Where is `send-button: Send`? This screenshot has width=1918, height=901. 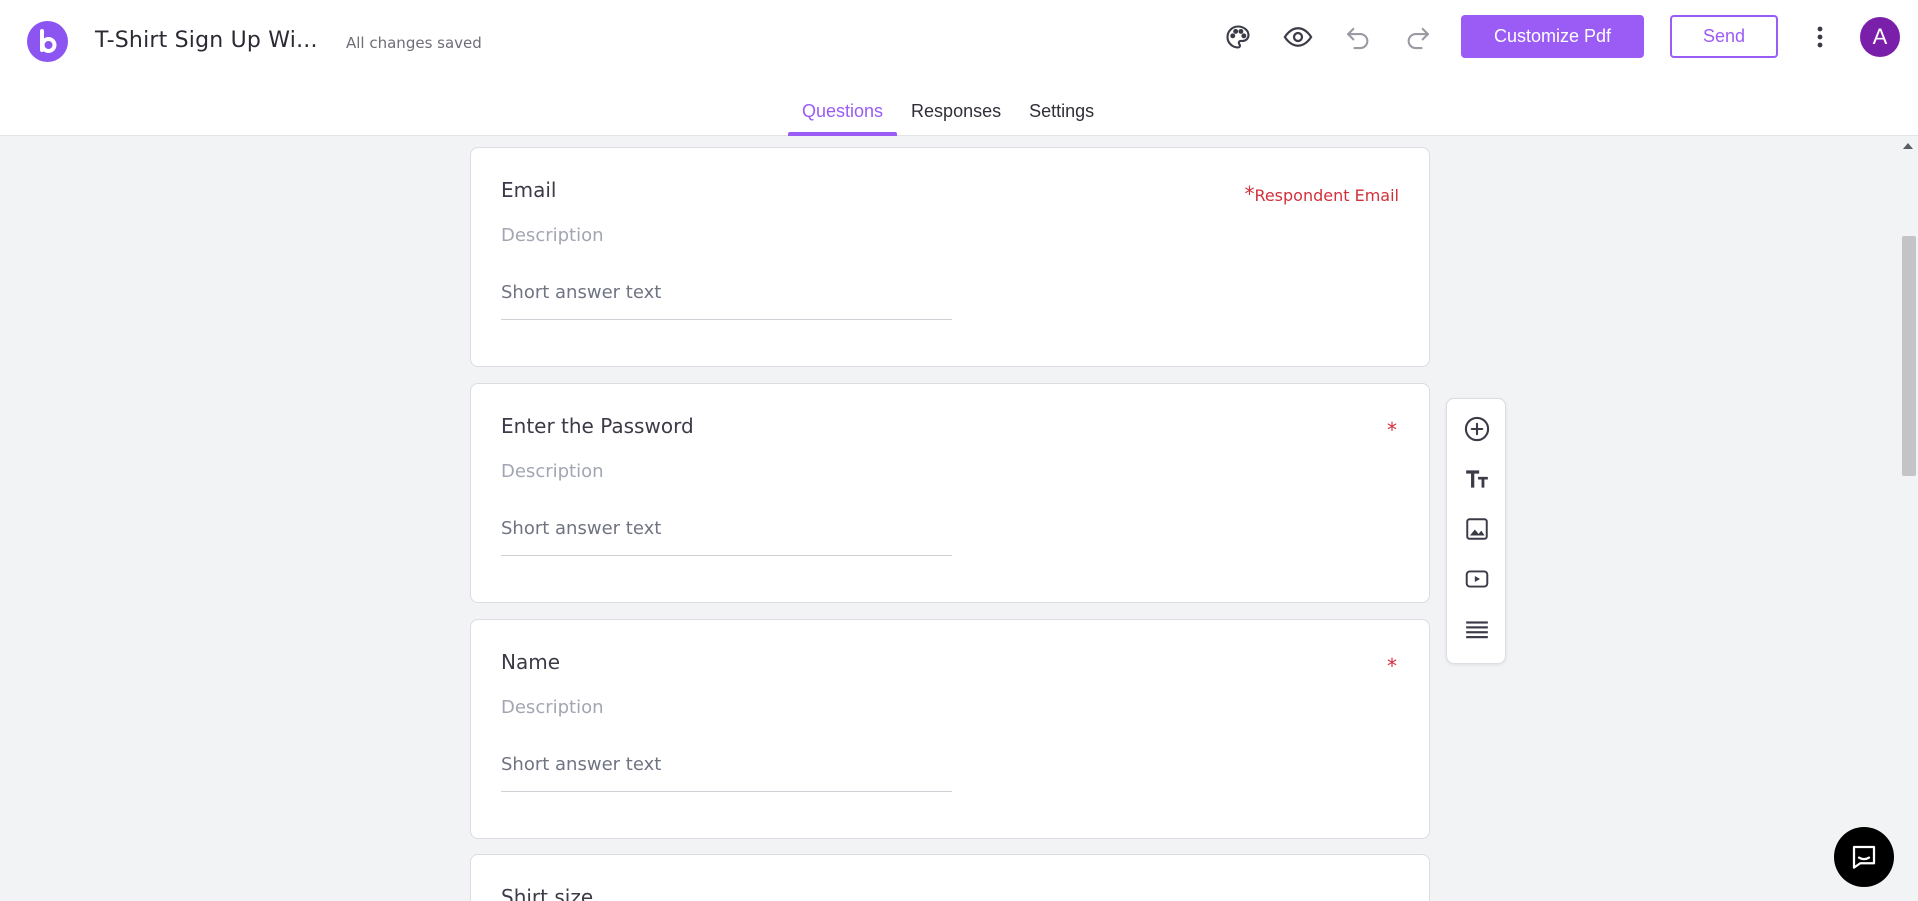 send-button: Send is located at coordinates (1724, 36).